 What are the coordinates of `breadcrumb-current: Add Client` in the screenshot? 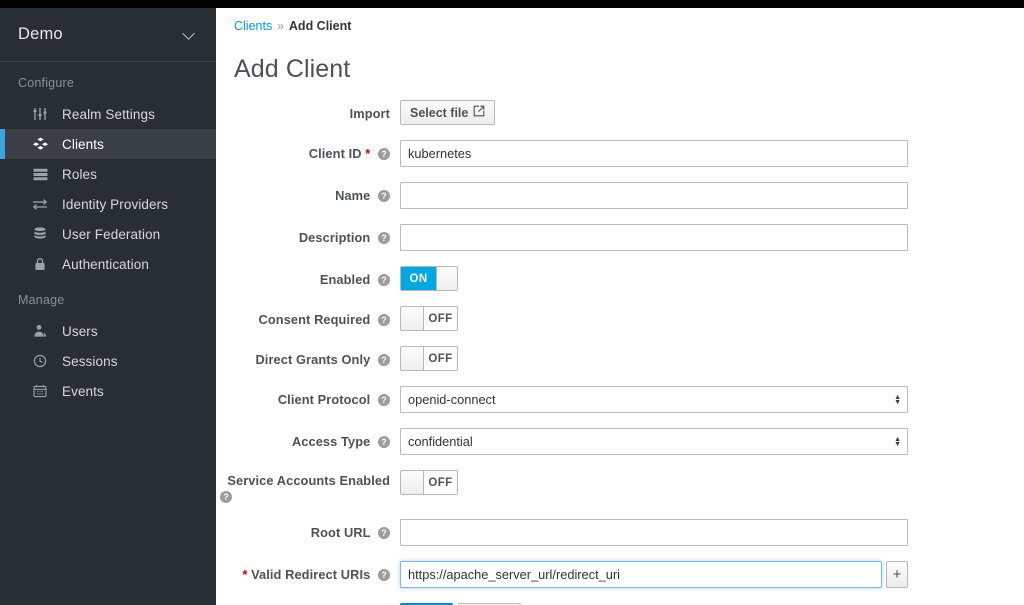 It's located at (320, 26).